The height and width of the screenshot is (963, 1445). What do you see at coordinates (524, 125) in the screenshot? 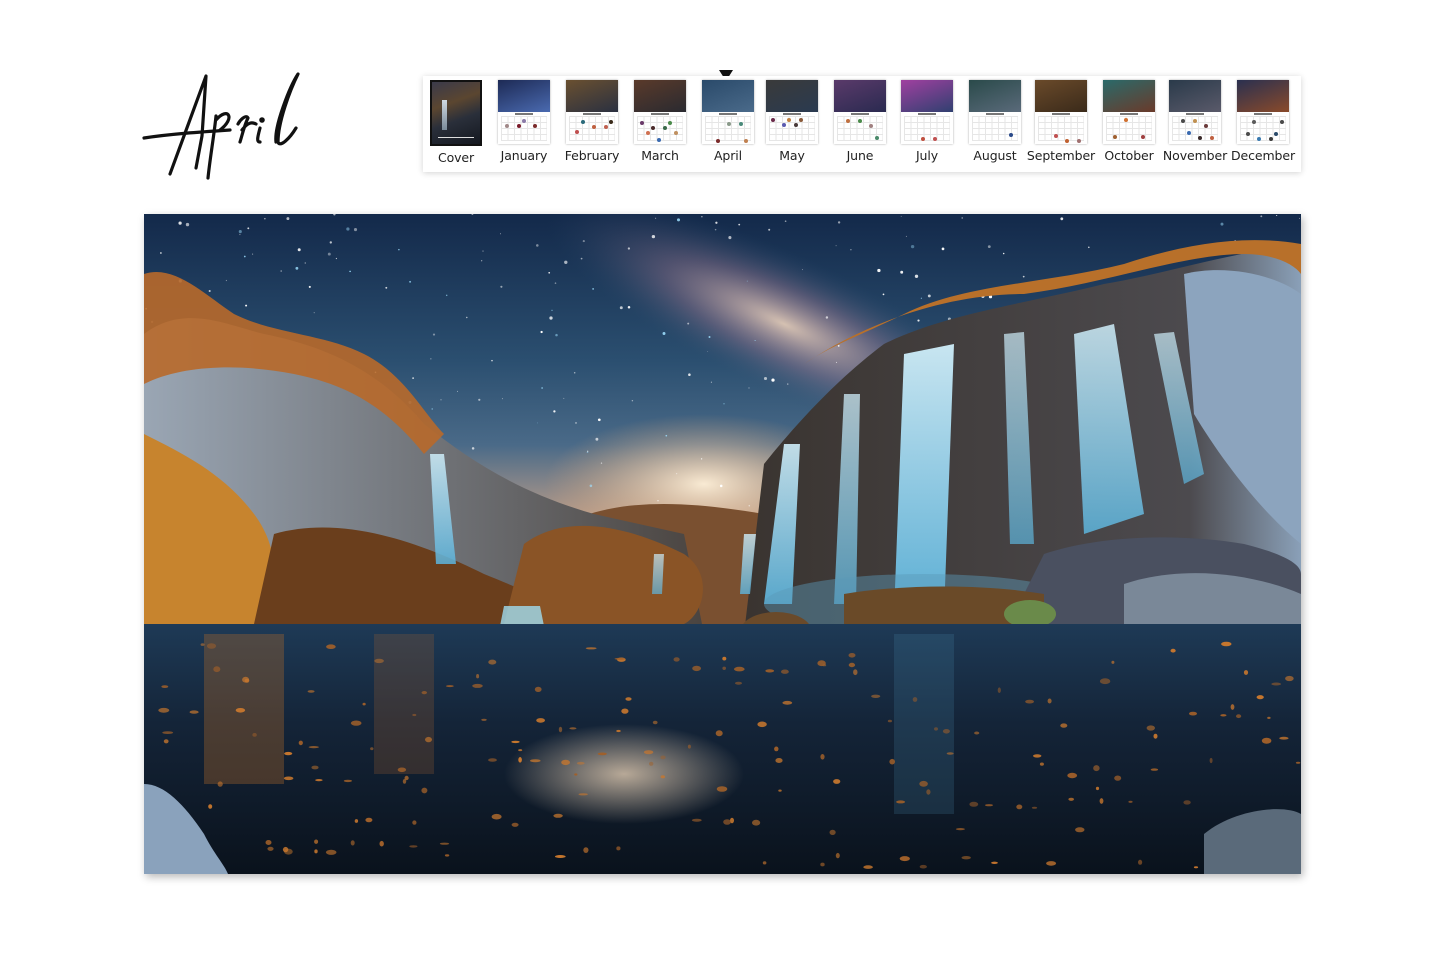
I see `thumbnail-january: January` at bounding box center [524, 125].